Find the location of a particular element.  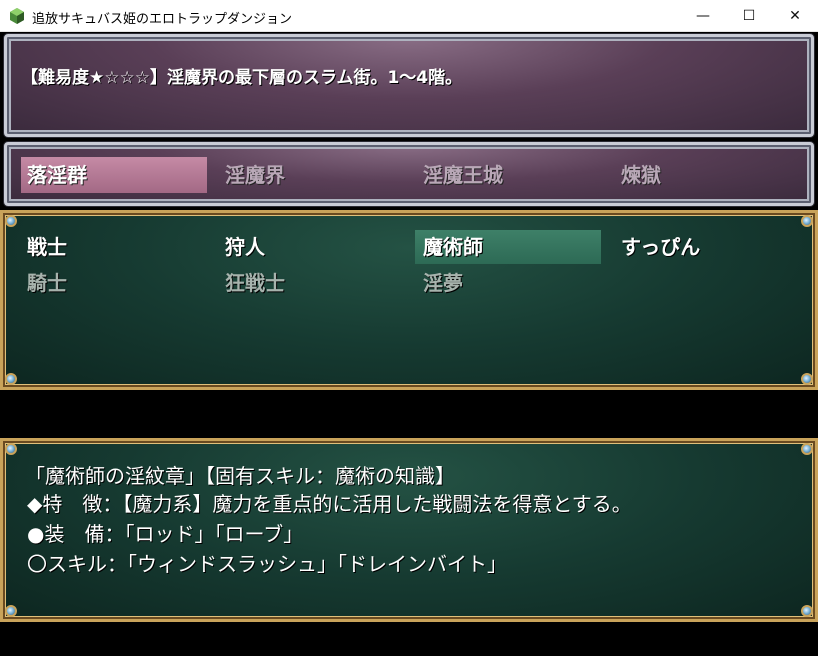

close-button: ✕ is located at coordinates (795, 16).